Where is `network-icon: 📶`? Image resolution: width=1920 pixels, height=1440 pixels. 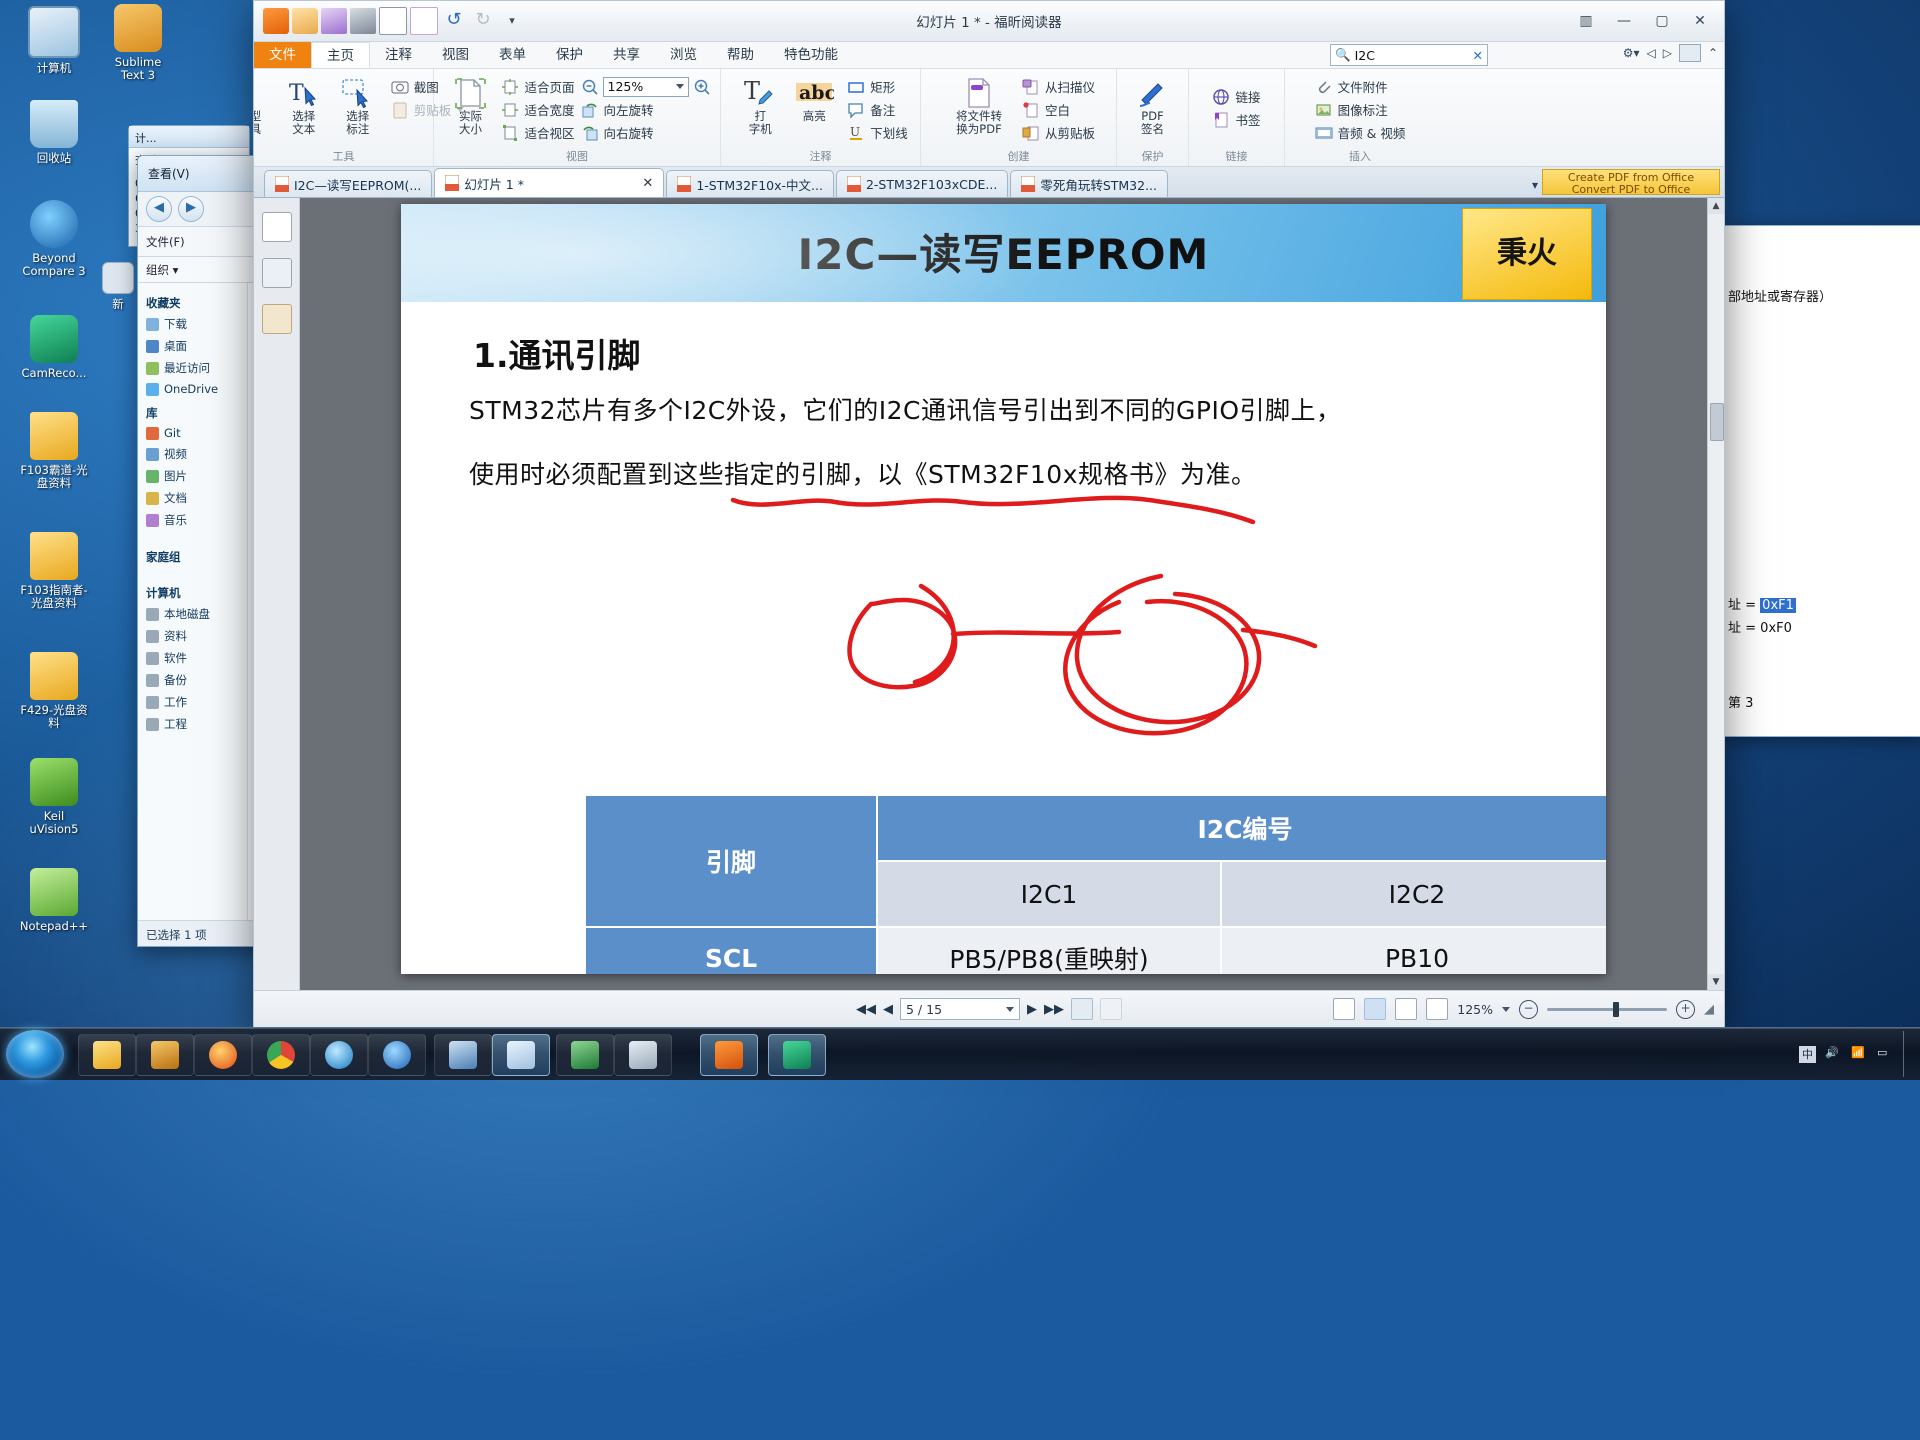
network-icon: 📶 is located at coordinates (1859, 1054).